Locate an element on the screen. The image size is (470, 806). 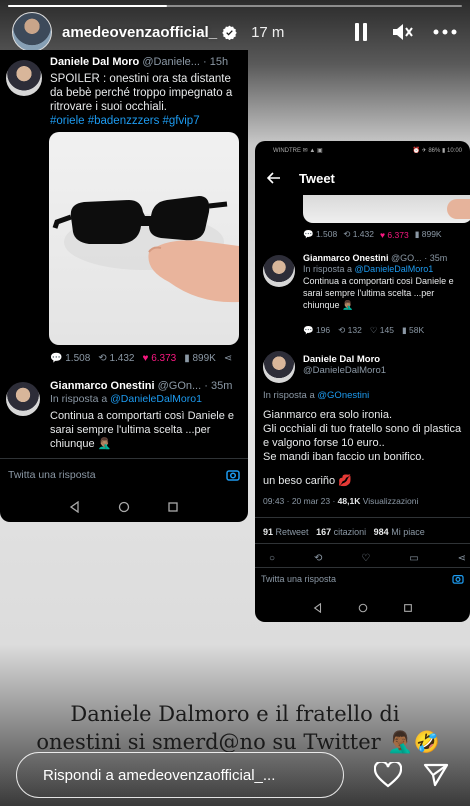
send-icon is located at coordinates (436, 775).